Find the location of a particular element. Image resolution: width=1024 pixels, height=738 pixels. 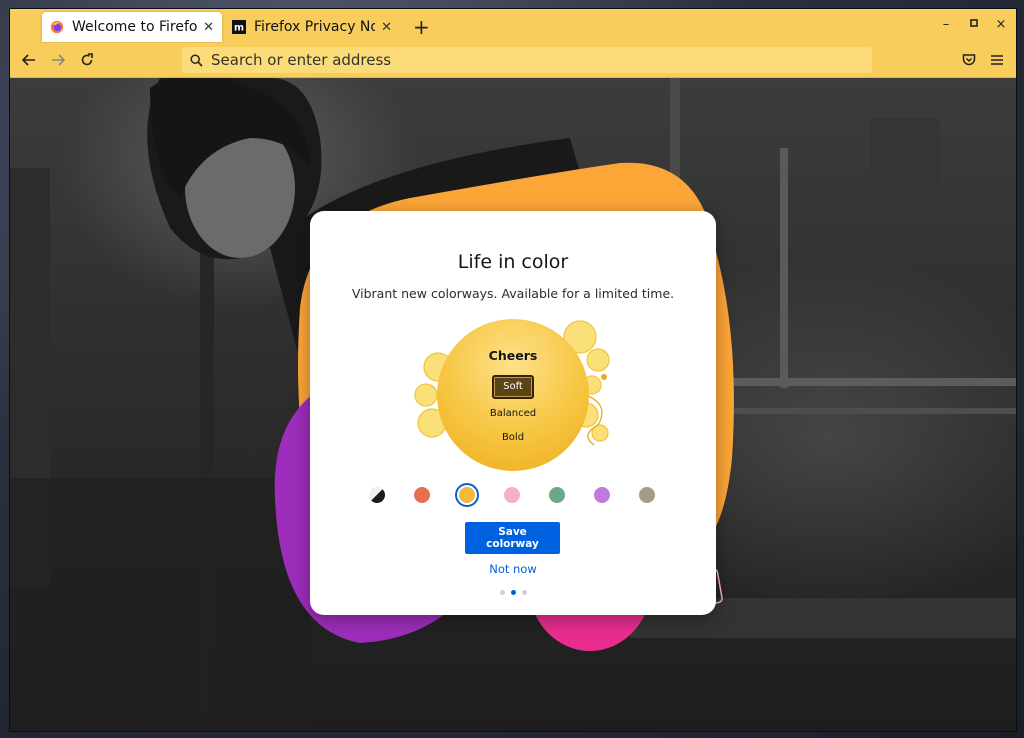

pocket-button is located at coordinates (969, 60).